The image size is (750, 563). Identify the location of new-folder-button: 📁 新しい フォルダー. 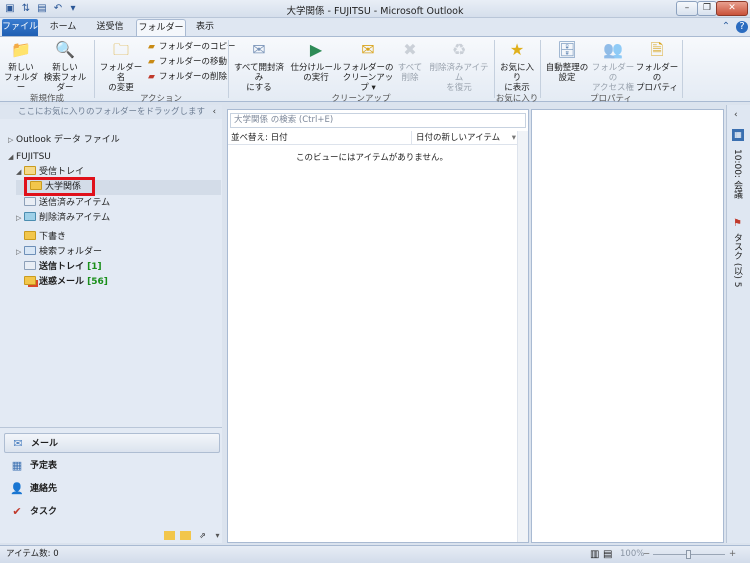
(21, 66).